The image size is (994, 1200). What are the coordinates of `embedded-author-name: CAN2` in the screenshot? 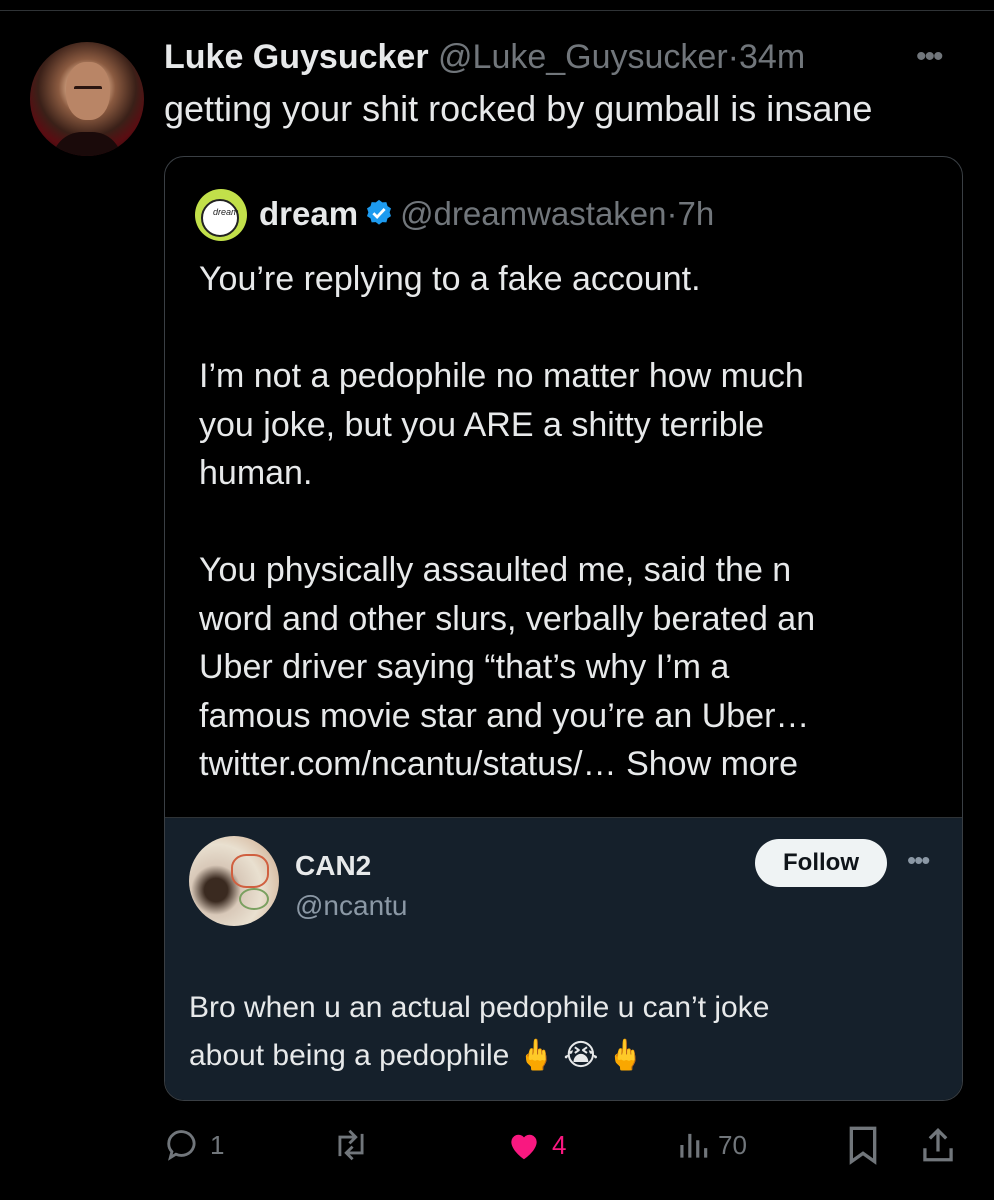 It's located at (333, 866).